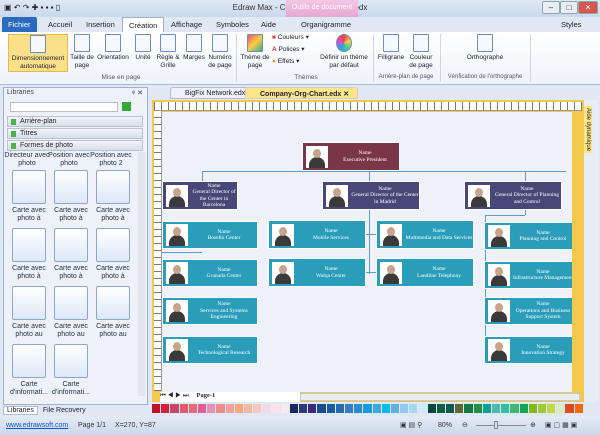  What do you see at coordinates (528, 275) in the screenshot?
I see `org-node-employee: Name Infrastructure Management` at bounding box center [528, 275].